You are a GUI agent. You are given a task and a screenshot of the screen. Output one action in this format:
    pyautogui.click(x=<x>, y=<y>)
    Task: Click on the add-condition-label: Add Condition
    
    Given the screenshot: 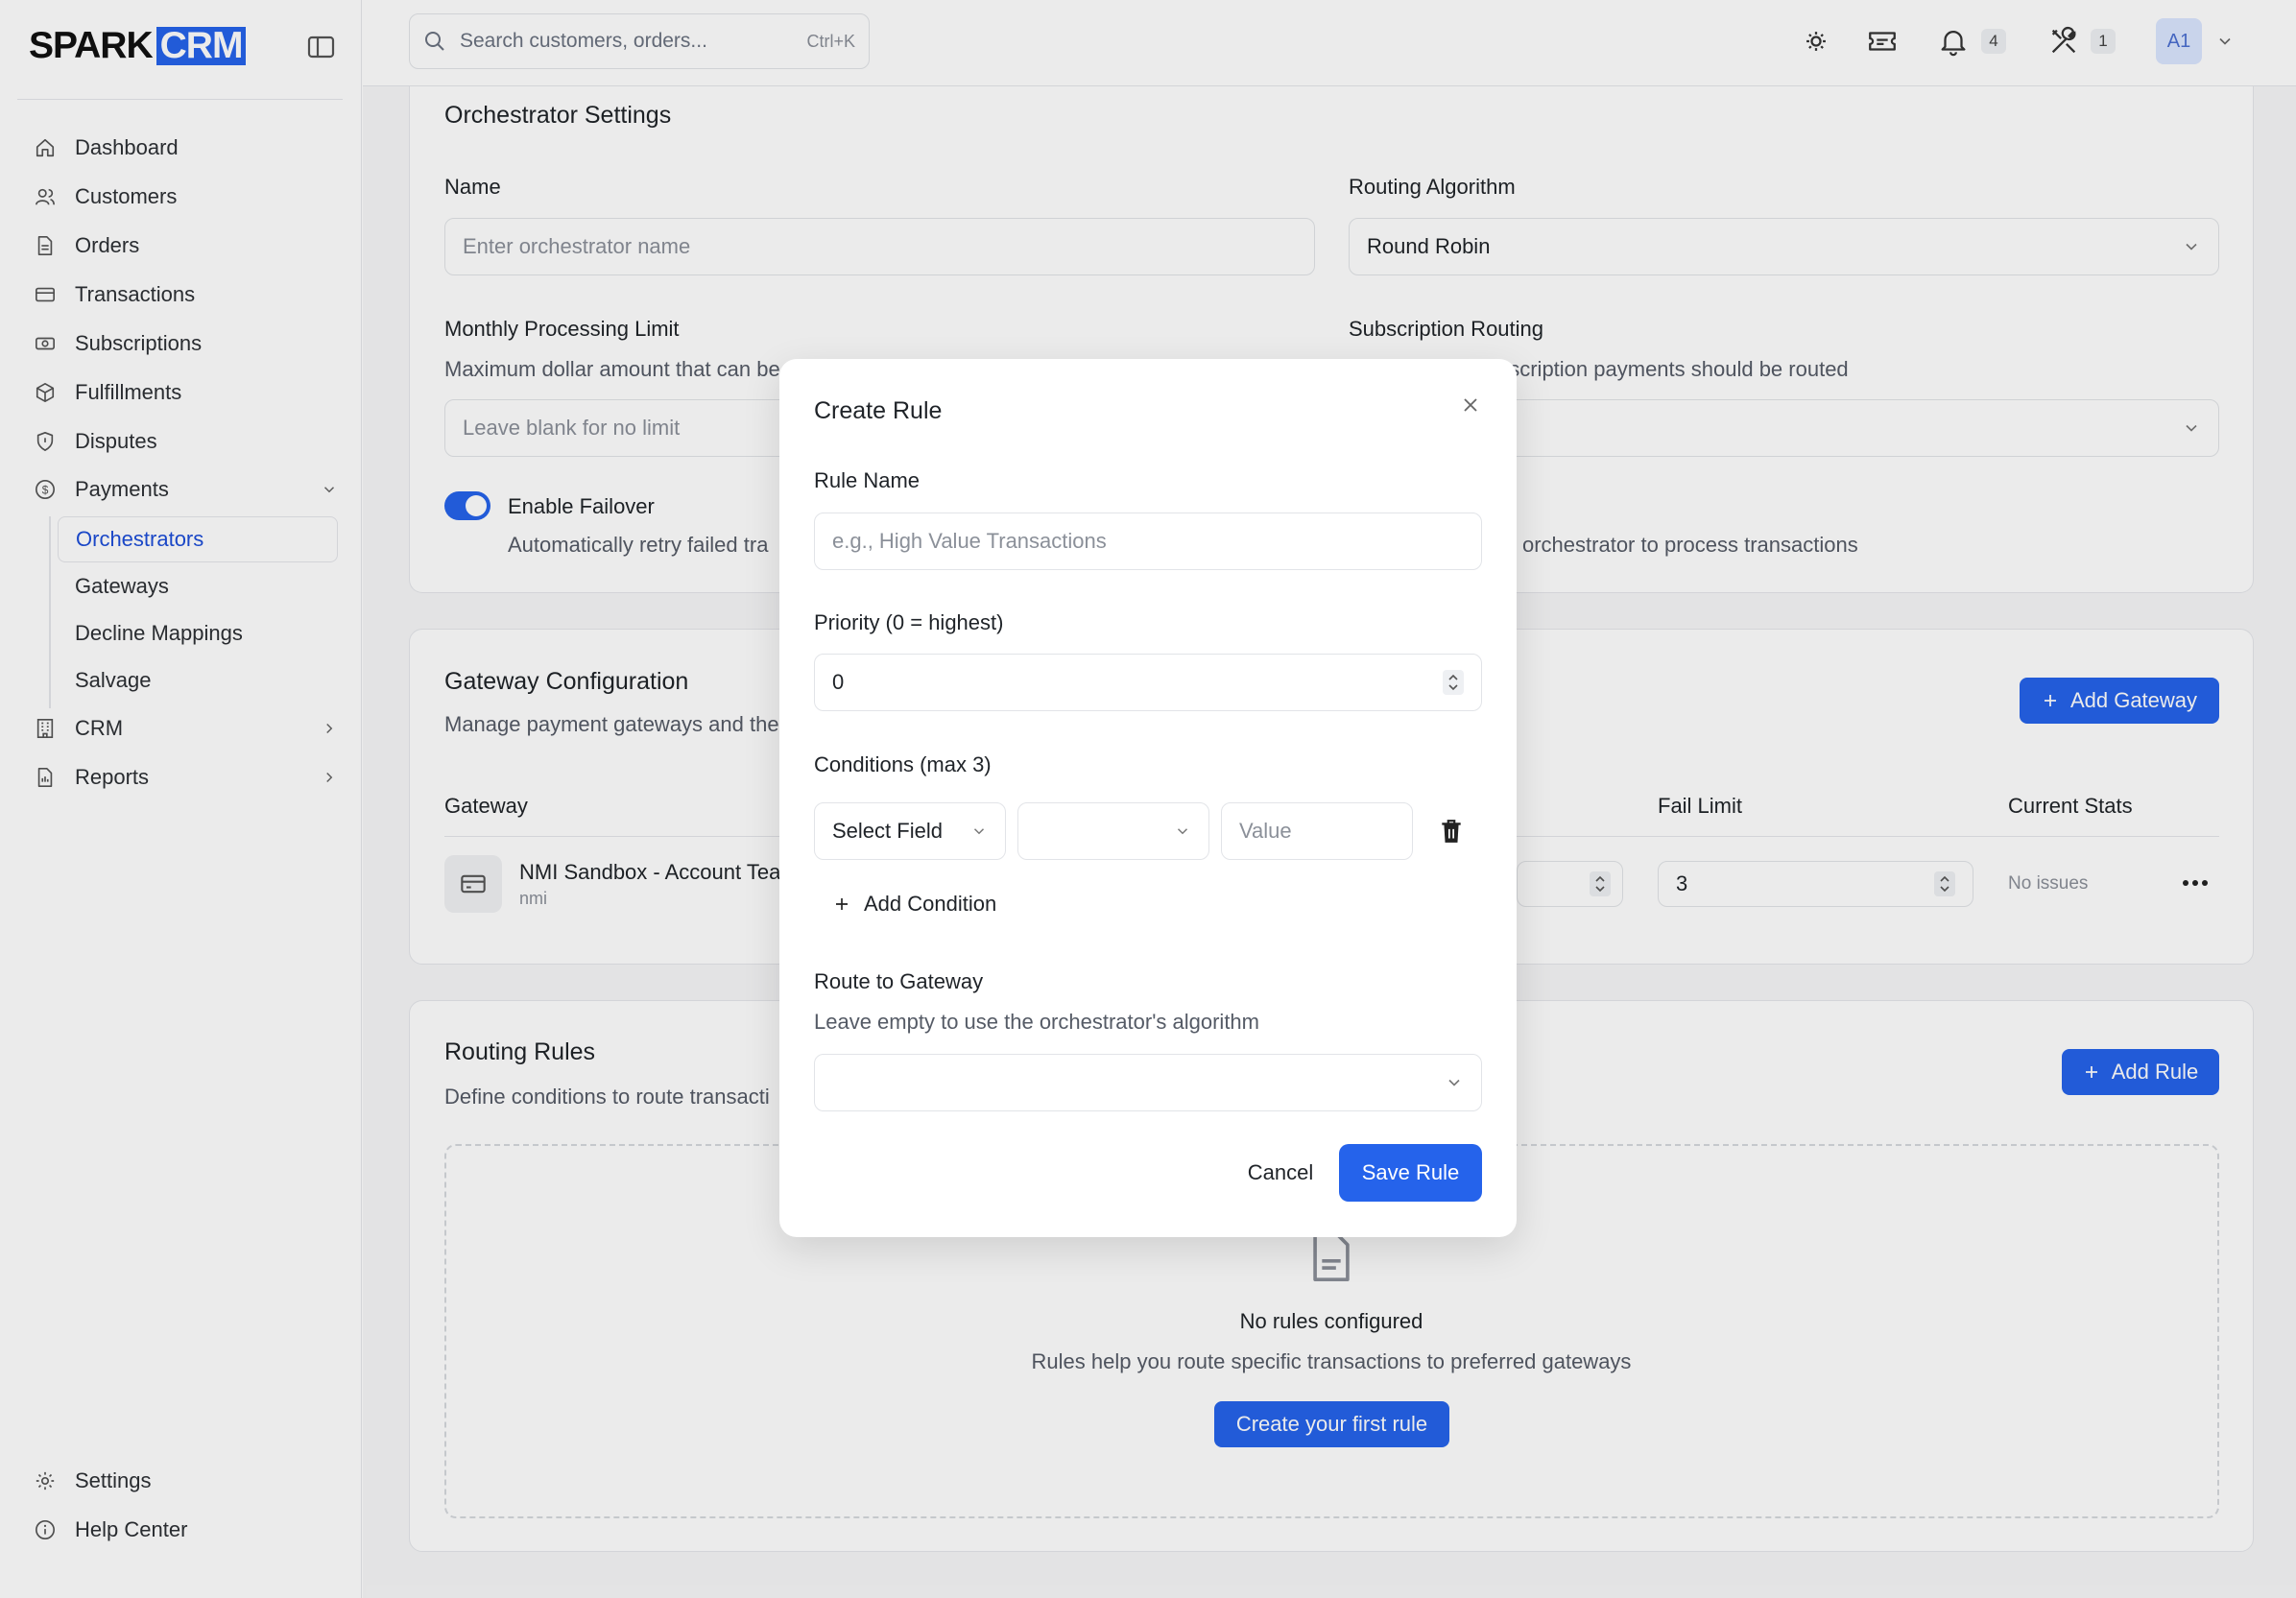 What is the action you would take?
    pyautogui.click(x=931, y=904)
    